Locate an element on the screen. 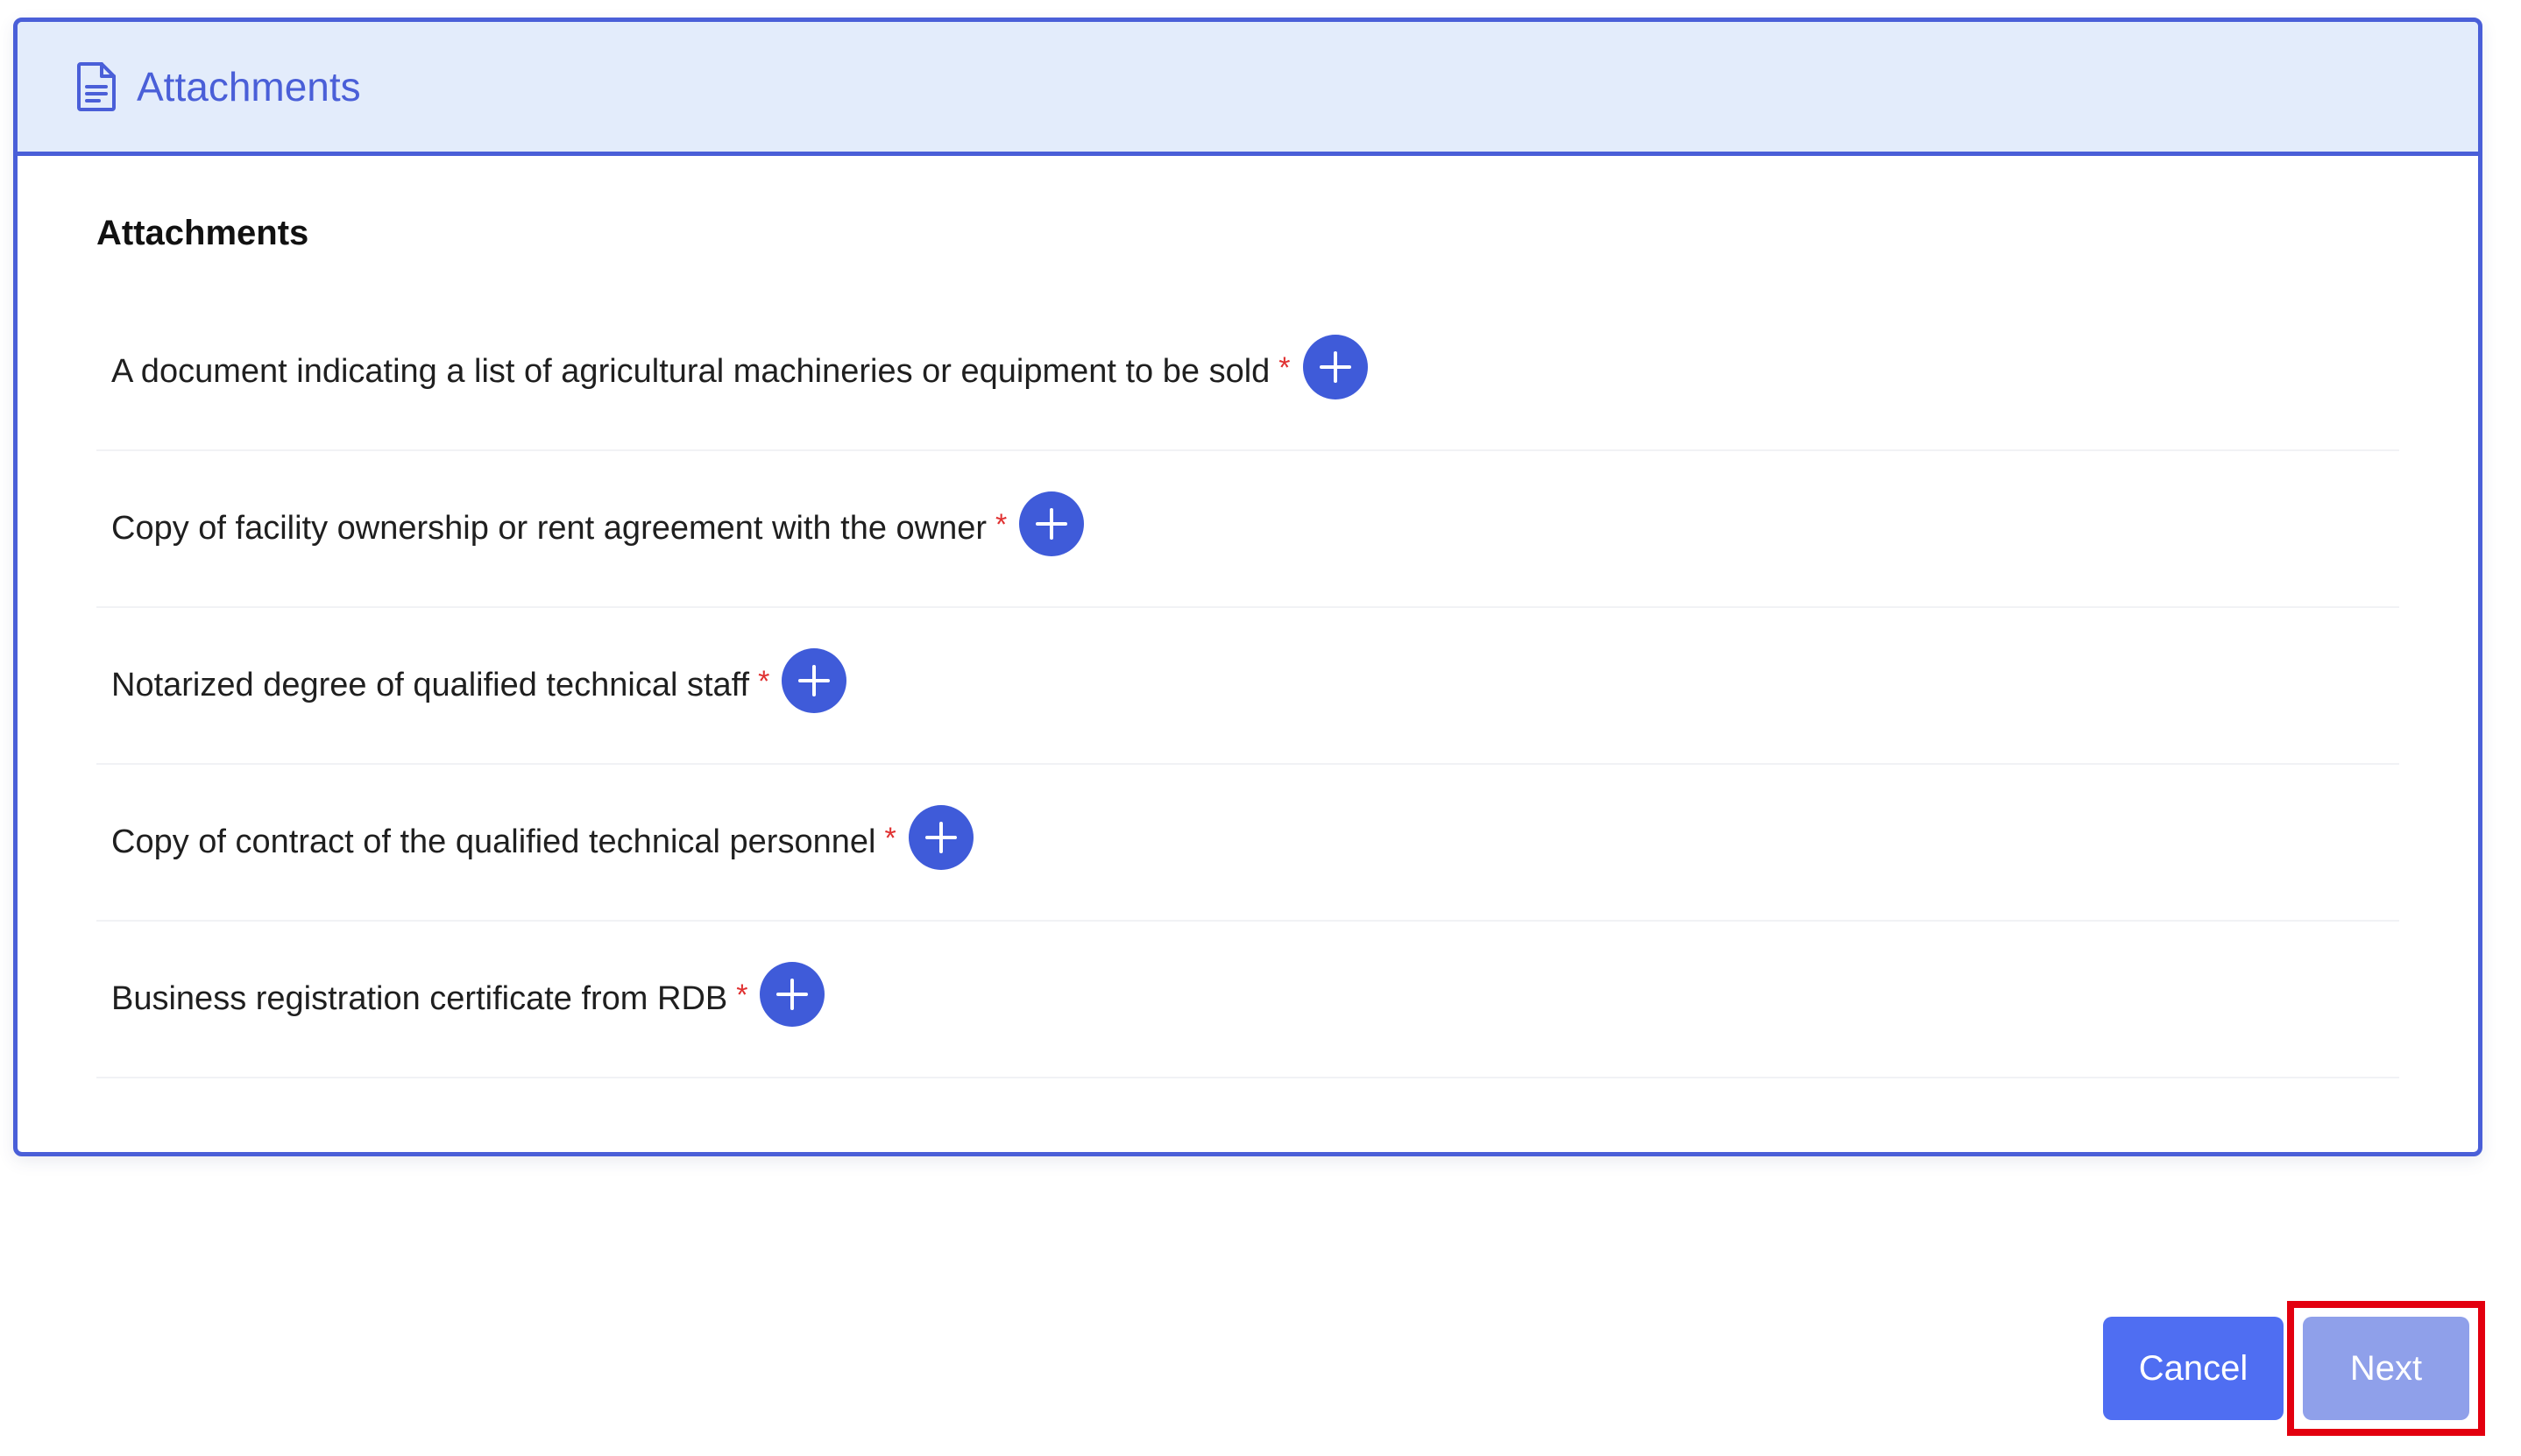 The height and width of the screenshot is (1456, 2521). header-title: Attachments is located at coordinates (249, 87).